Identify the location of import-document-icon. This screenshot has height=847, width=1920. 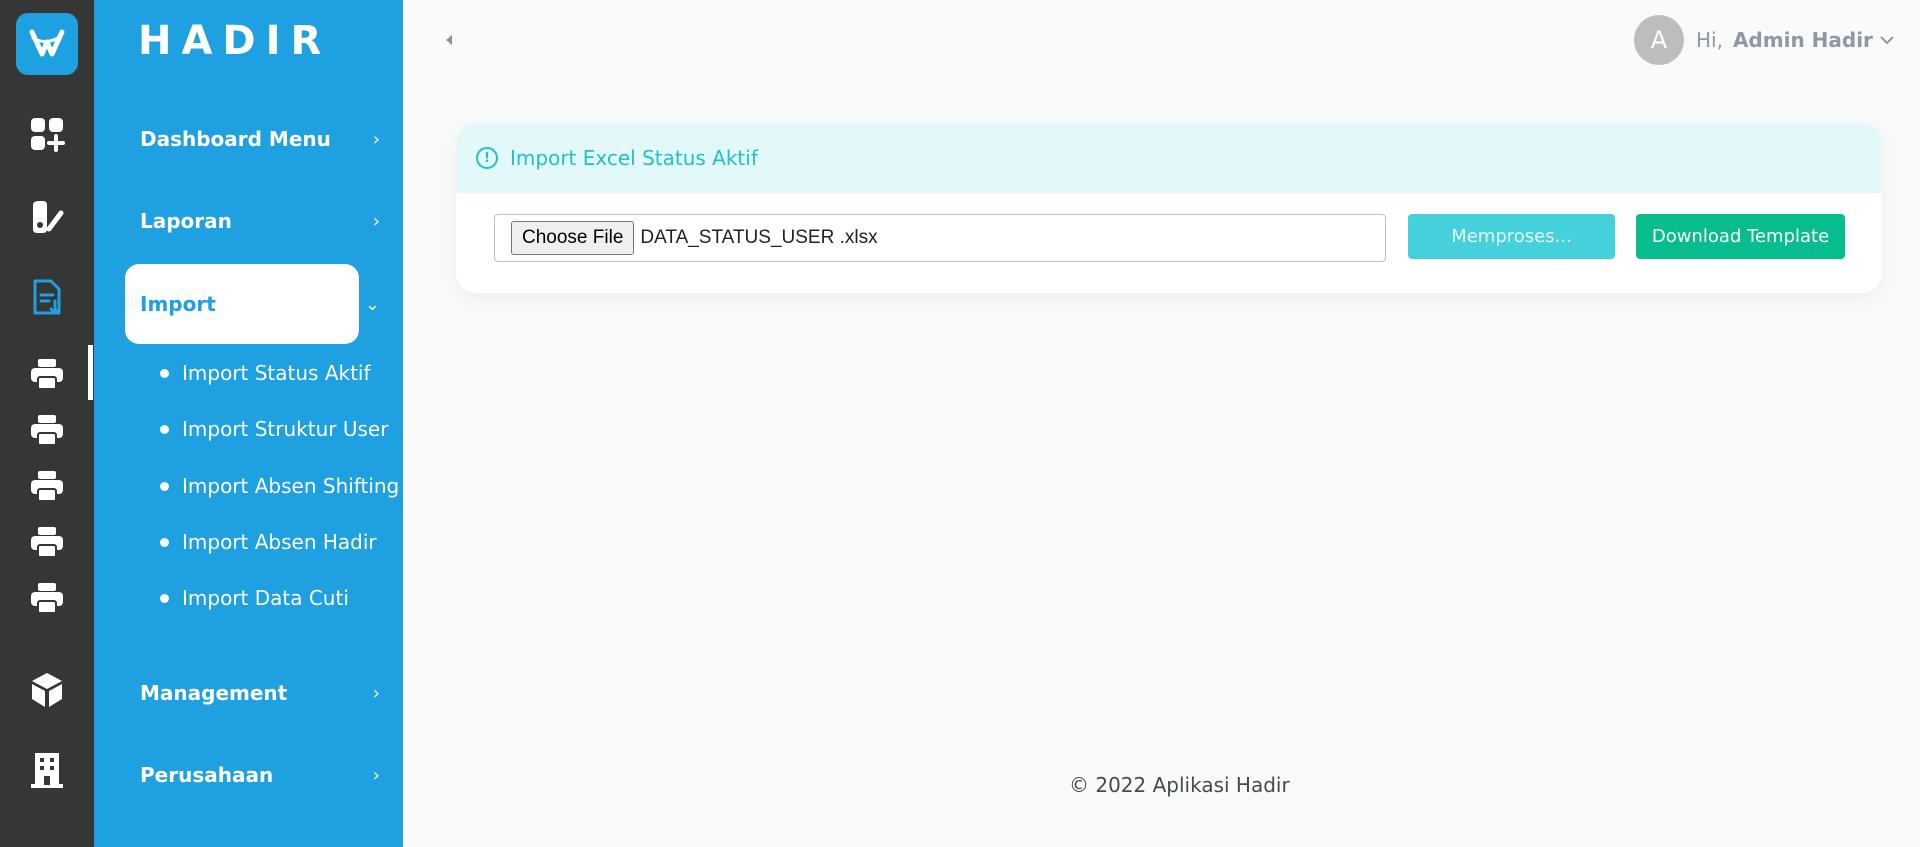
(47, 298).